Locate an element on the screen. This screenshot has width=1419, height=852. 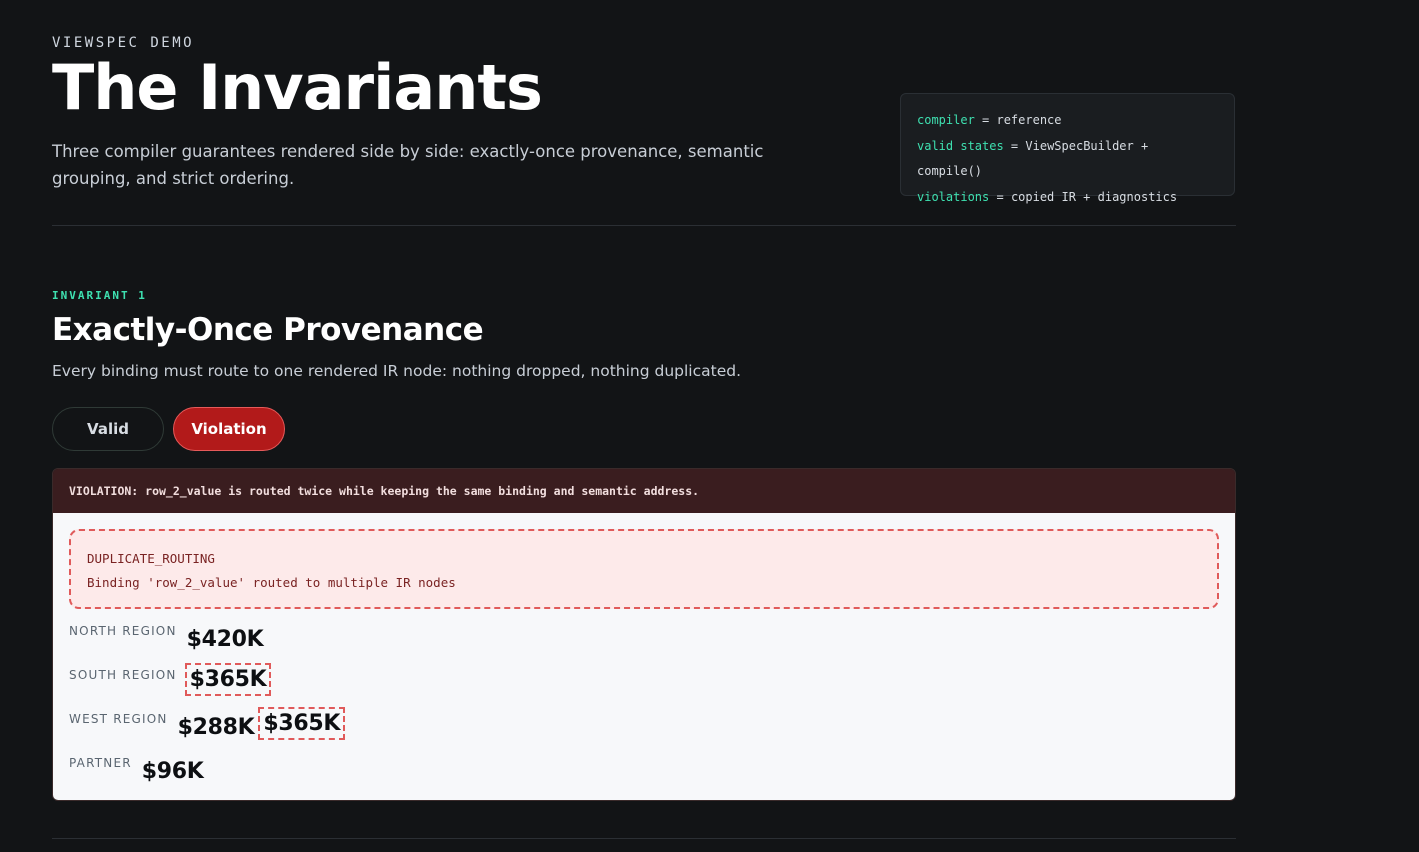
metric-label: SOUTH REGION is located at coordinates (123, 675).